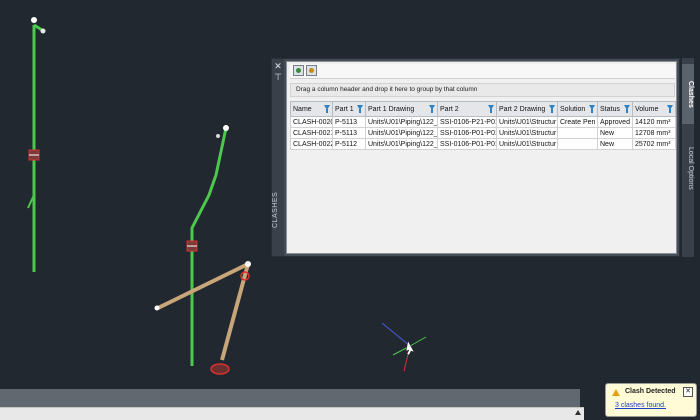 The image size is (700, 420). Describe the element at coordinates (349, 144) in the screenshot. I see `cell-part1: P-5112` at that location.